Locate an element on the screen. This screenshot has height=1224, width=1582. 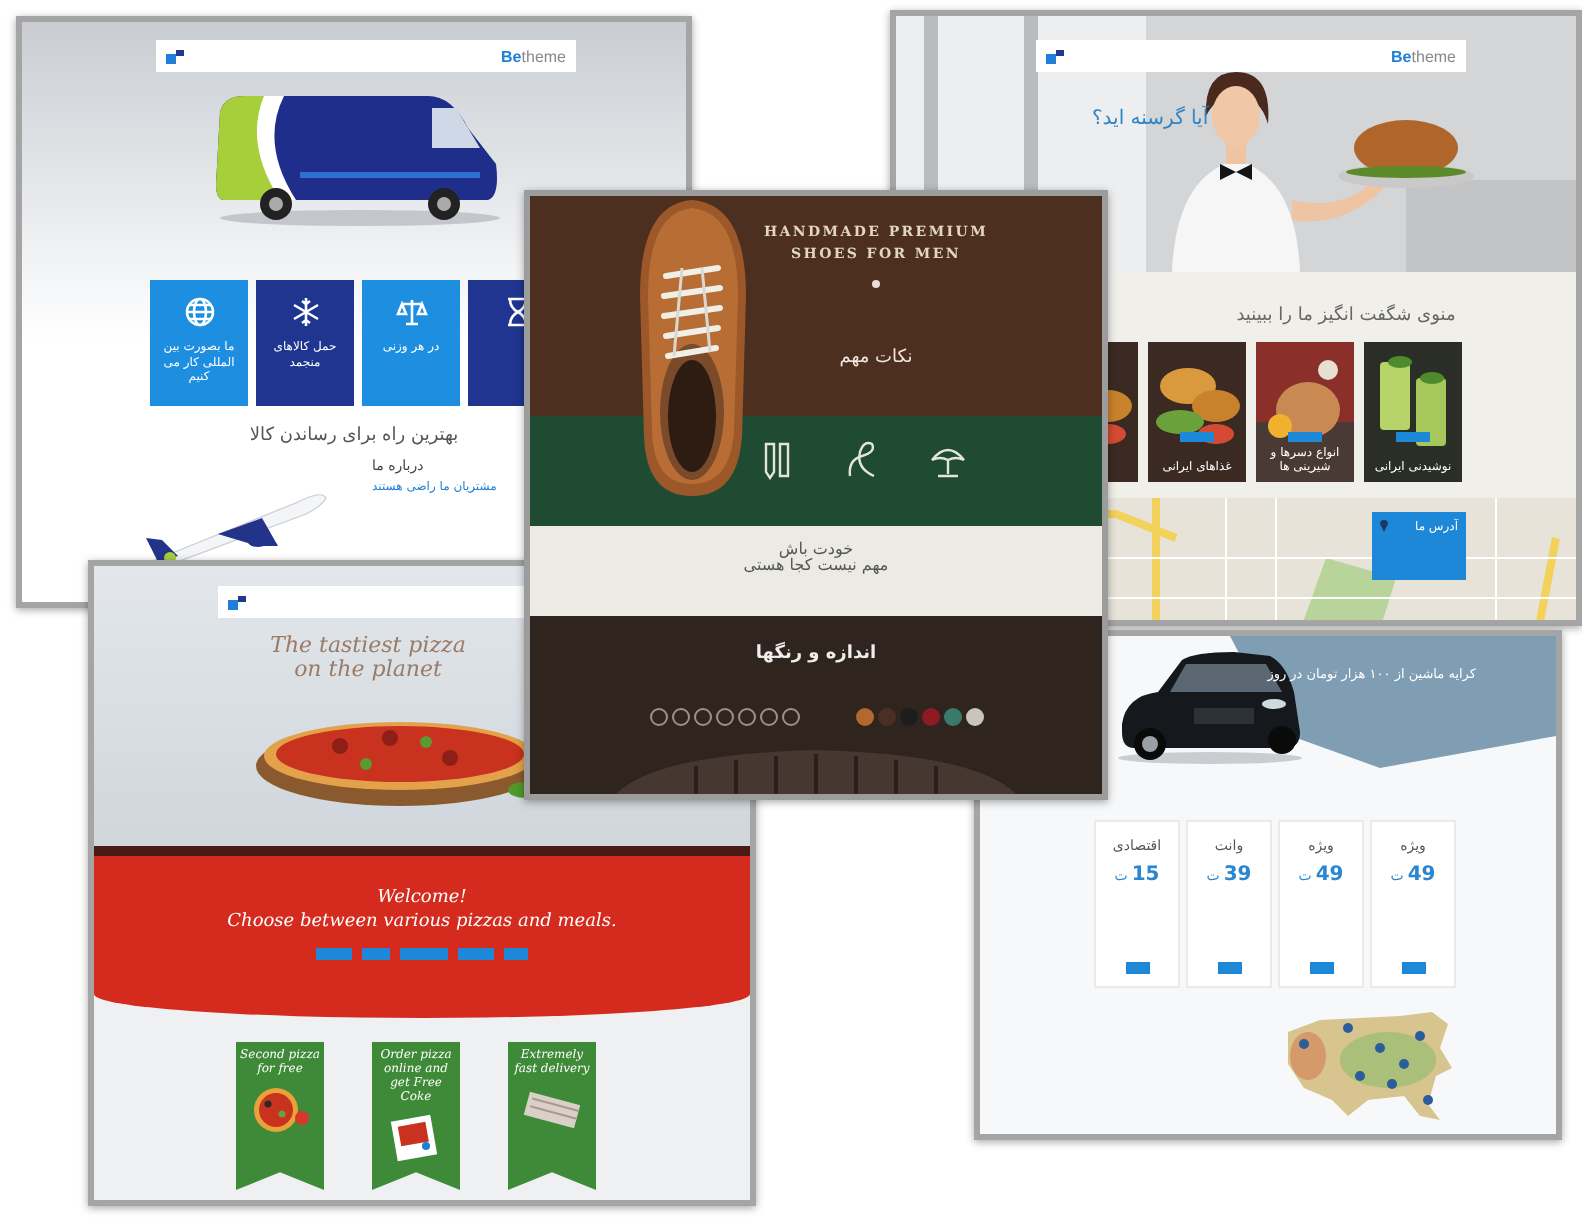
plan-price: 15 is located at coordinates (1145, 875).